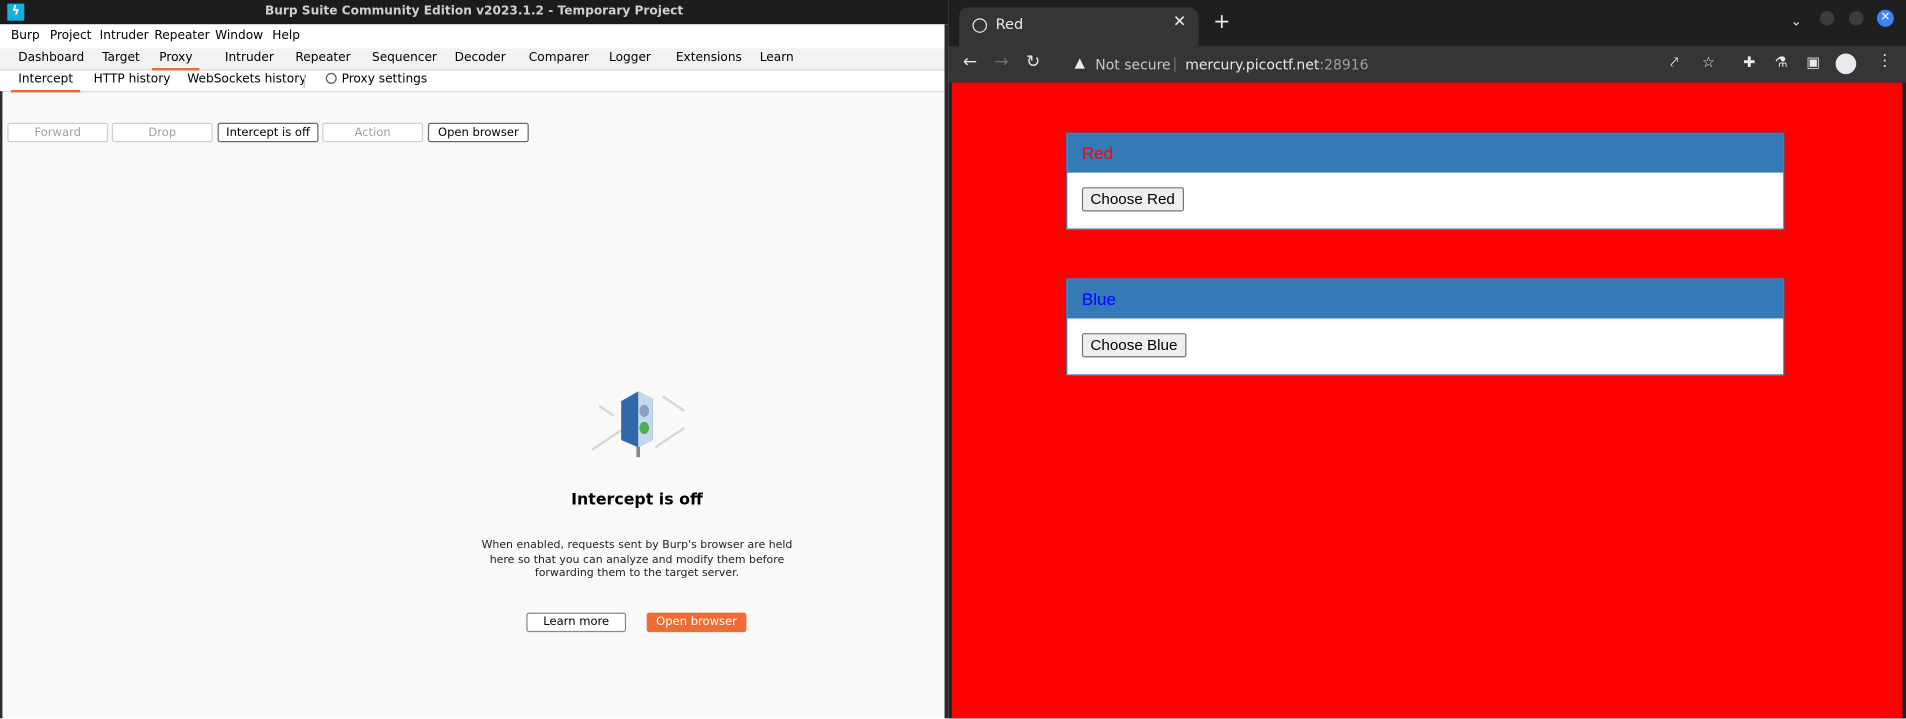 The height and width of the screenshot is (719, 1906). What do you see at coordinates (1885, 18) in the screenshot?
I see `window-close-icon: ✕` at bounding box center [1885, 18].